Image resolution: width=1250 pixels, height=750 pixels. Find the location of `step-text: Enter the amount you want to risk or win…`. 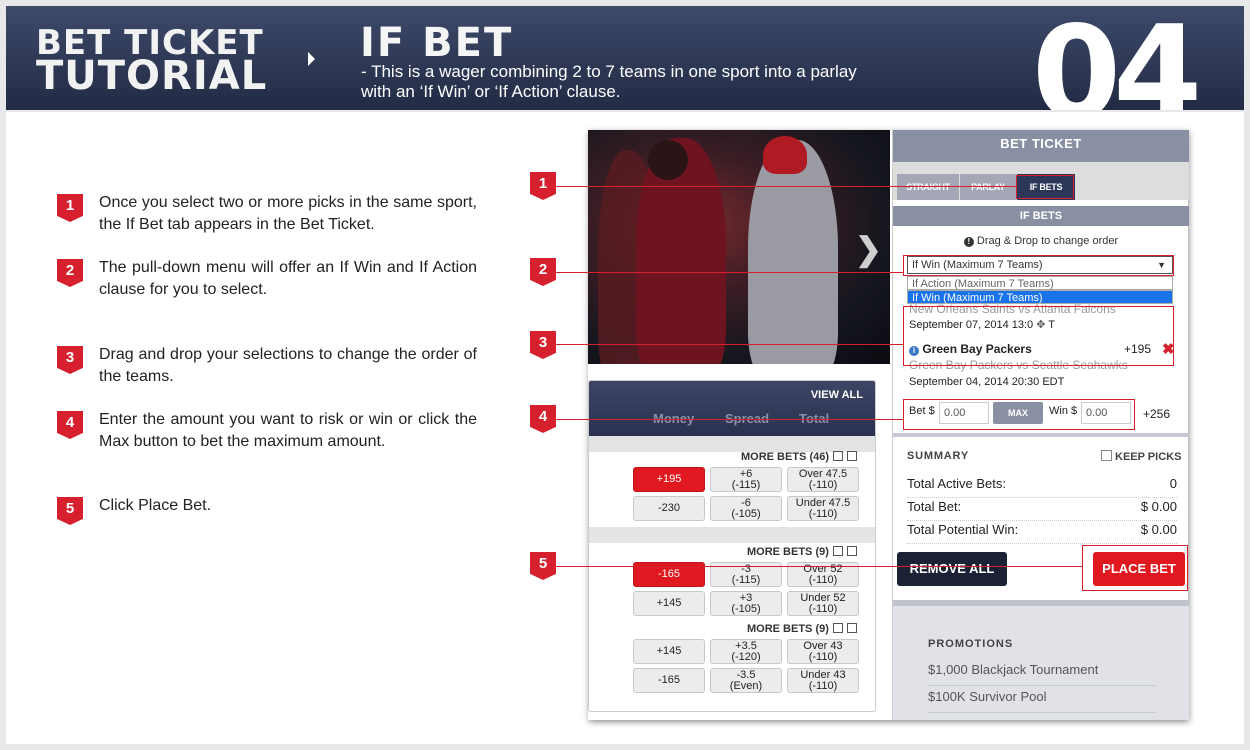

step-text: Enter the amount you want to risk or win… is located at coordinates (288, 430).